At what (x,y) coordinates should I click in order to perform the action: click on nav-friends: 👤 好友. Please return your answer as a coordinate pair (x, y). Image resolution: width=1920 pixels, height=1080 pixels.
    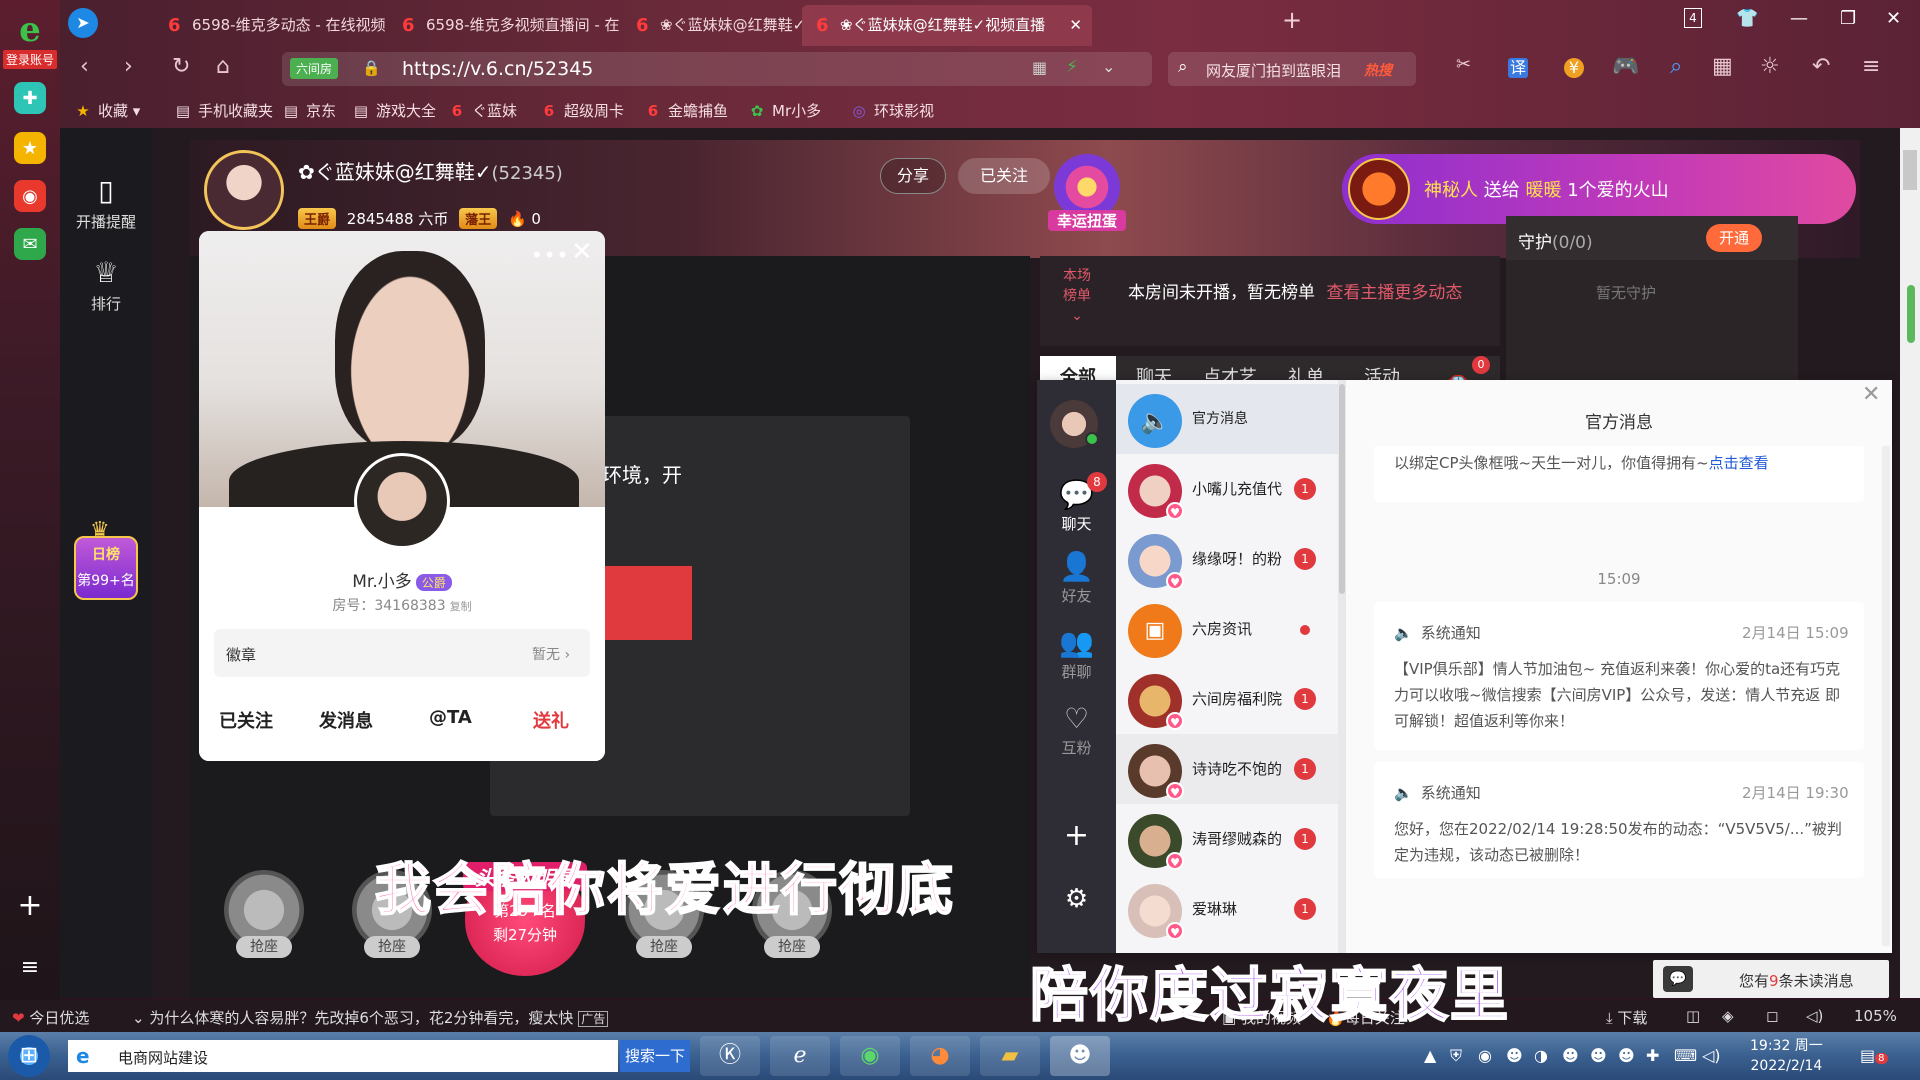
    Looking at the image, I should click on (1076, 578).